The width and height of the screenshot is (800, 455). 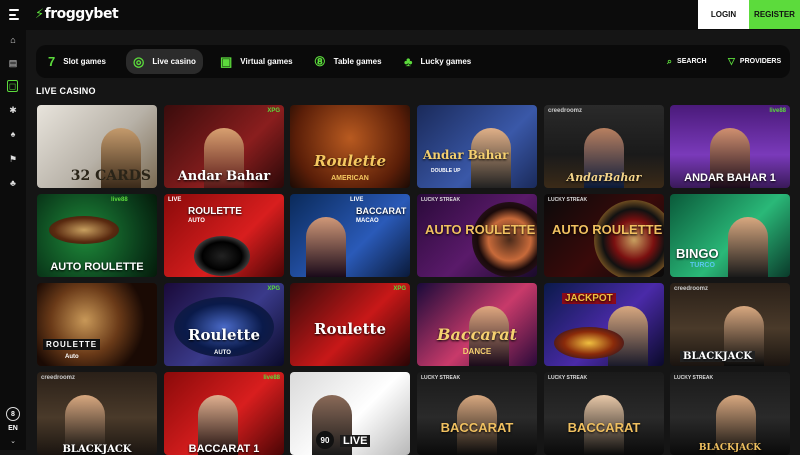 What do you see at coordinates (66, 91) in the screenshot?
I see `section-title: LIVE CASINO` at bounding box center [66, 91].